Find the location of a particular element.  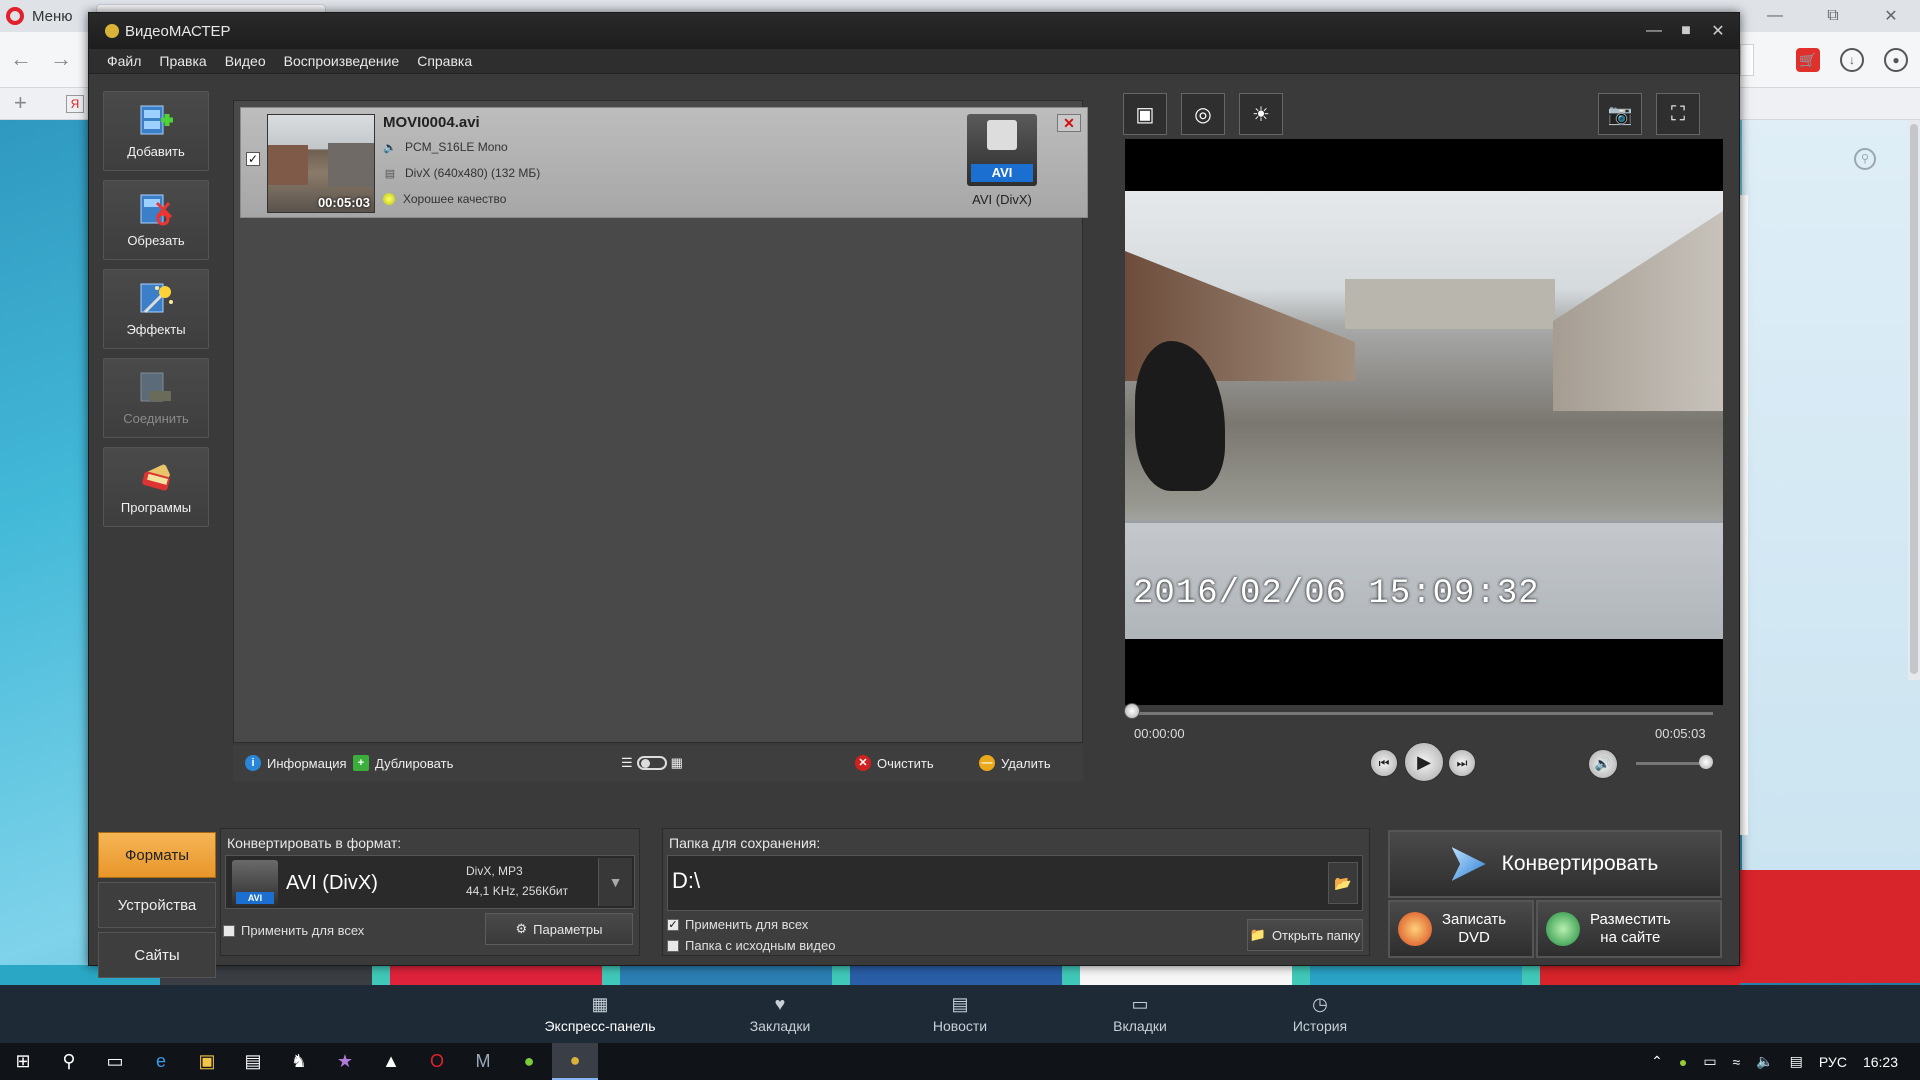

join-button: Соединить is located at coordinates (156, 398).